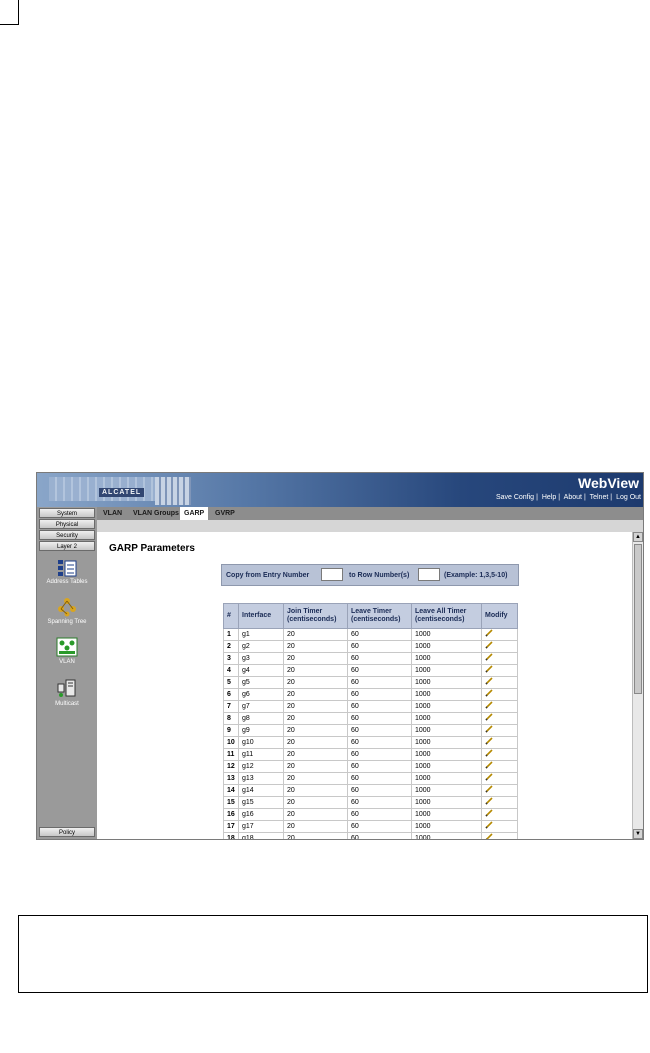  What do you see at coordinates (549, 497) in the screenshot?
I see `help-link: Help` at bounding box center [549, 497].